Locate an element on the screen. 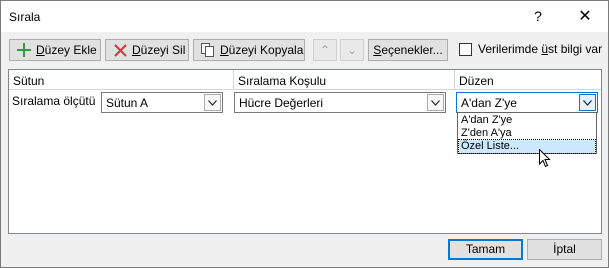 Image resolution: width=609 pixels, height=268 pixels. sort-on-combo: Hücre Değerleri is located at coordinates (340, 102).